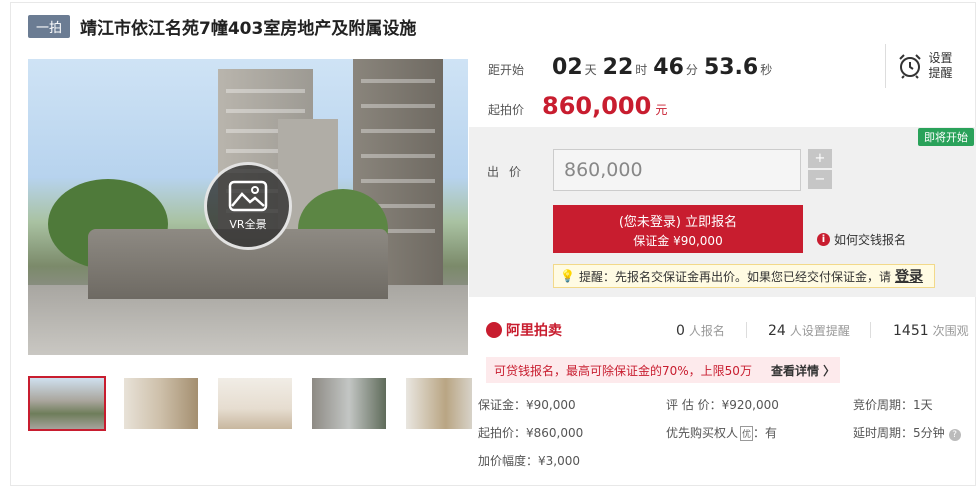 This screenshot has width=979, height=489. I want to click on reminder-label: 设置提醒, so click(940, 65).